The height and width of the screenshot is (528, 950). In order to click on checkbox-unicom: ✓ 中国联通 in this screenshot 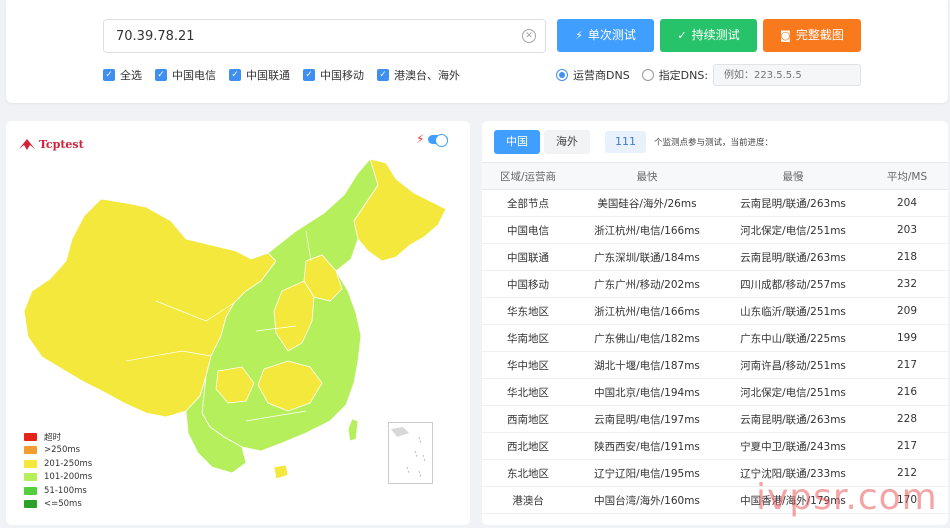, I will do `click(259, 75)`.